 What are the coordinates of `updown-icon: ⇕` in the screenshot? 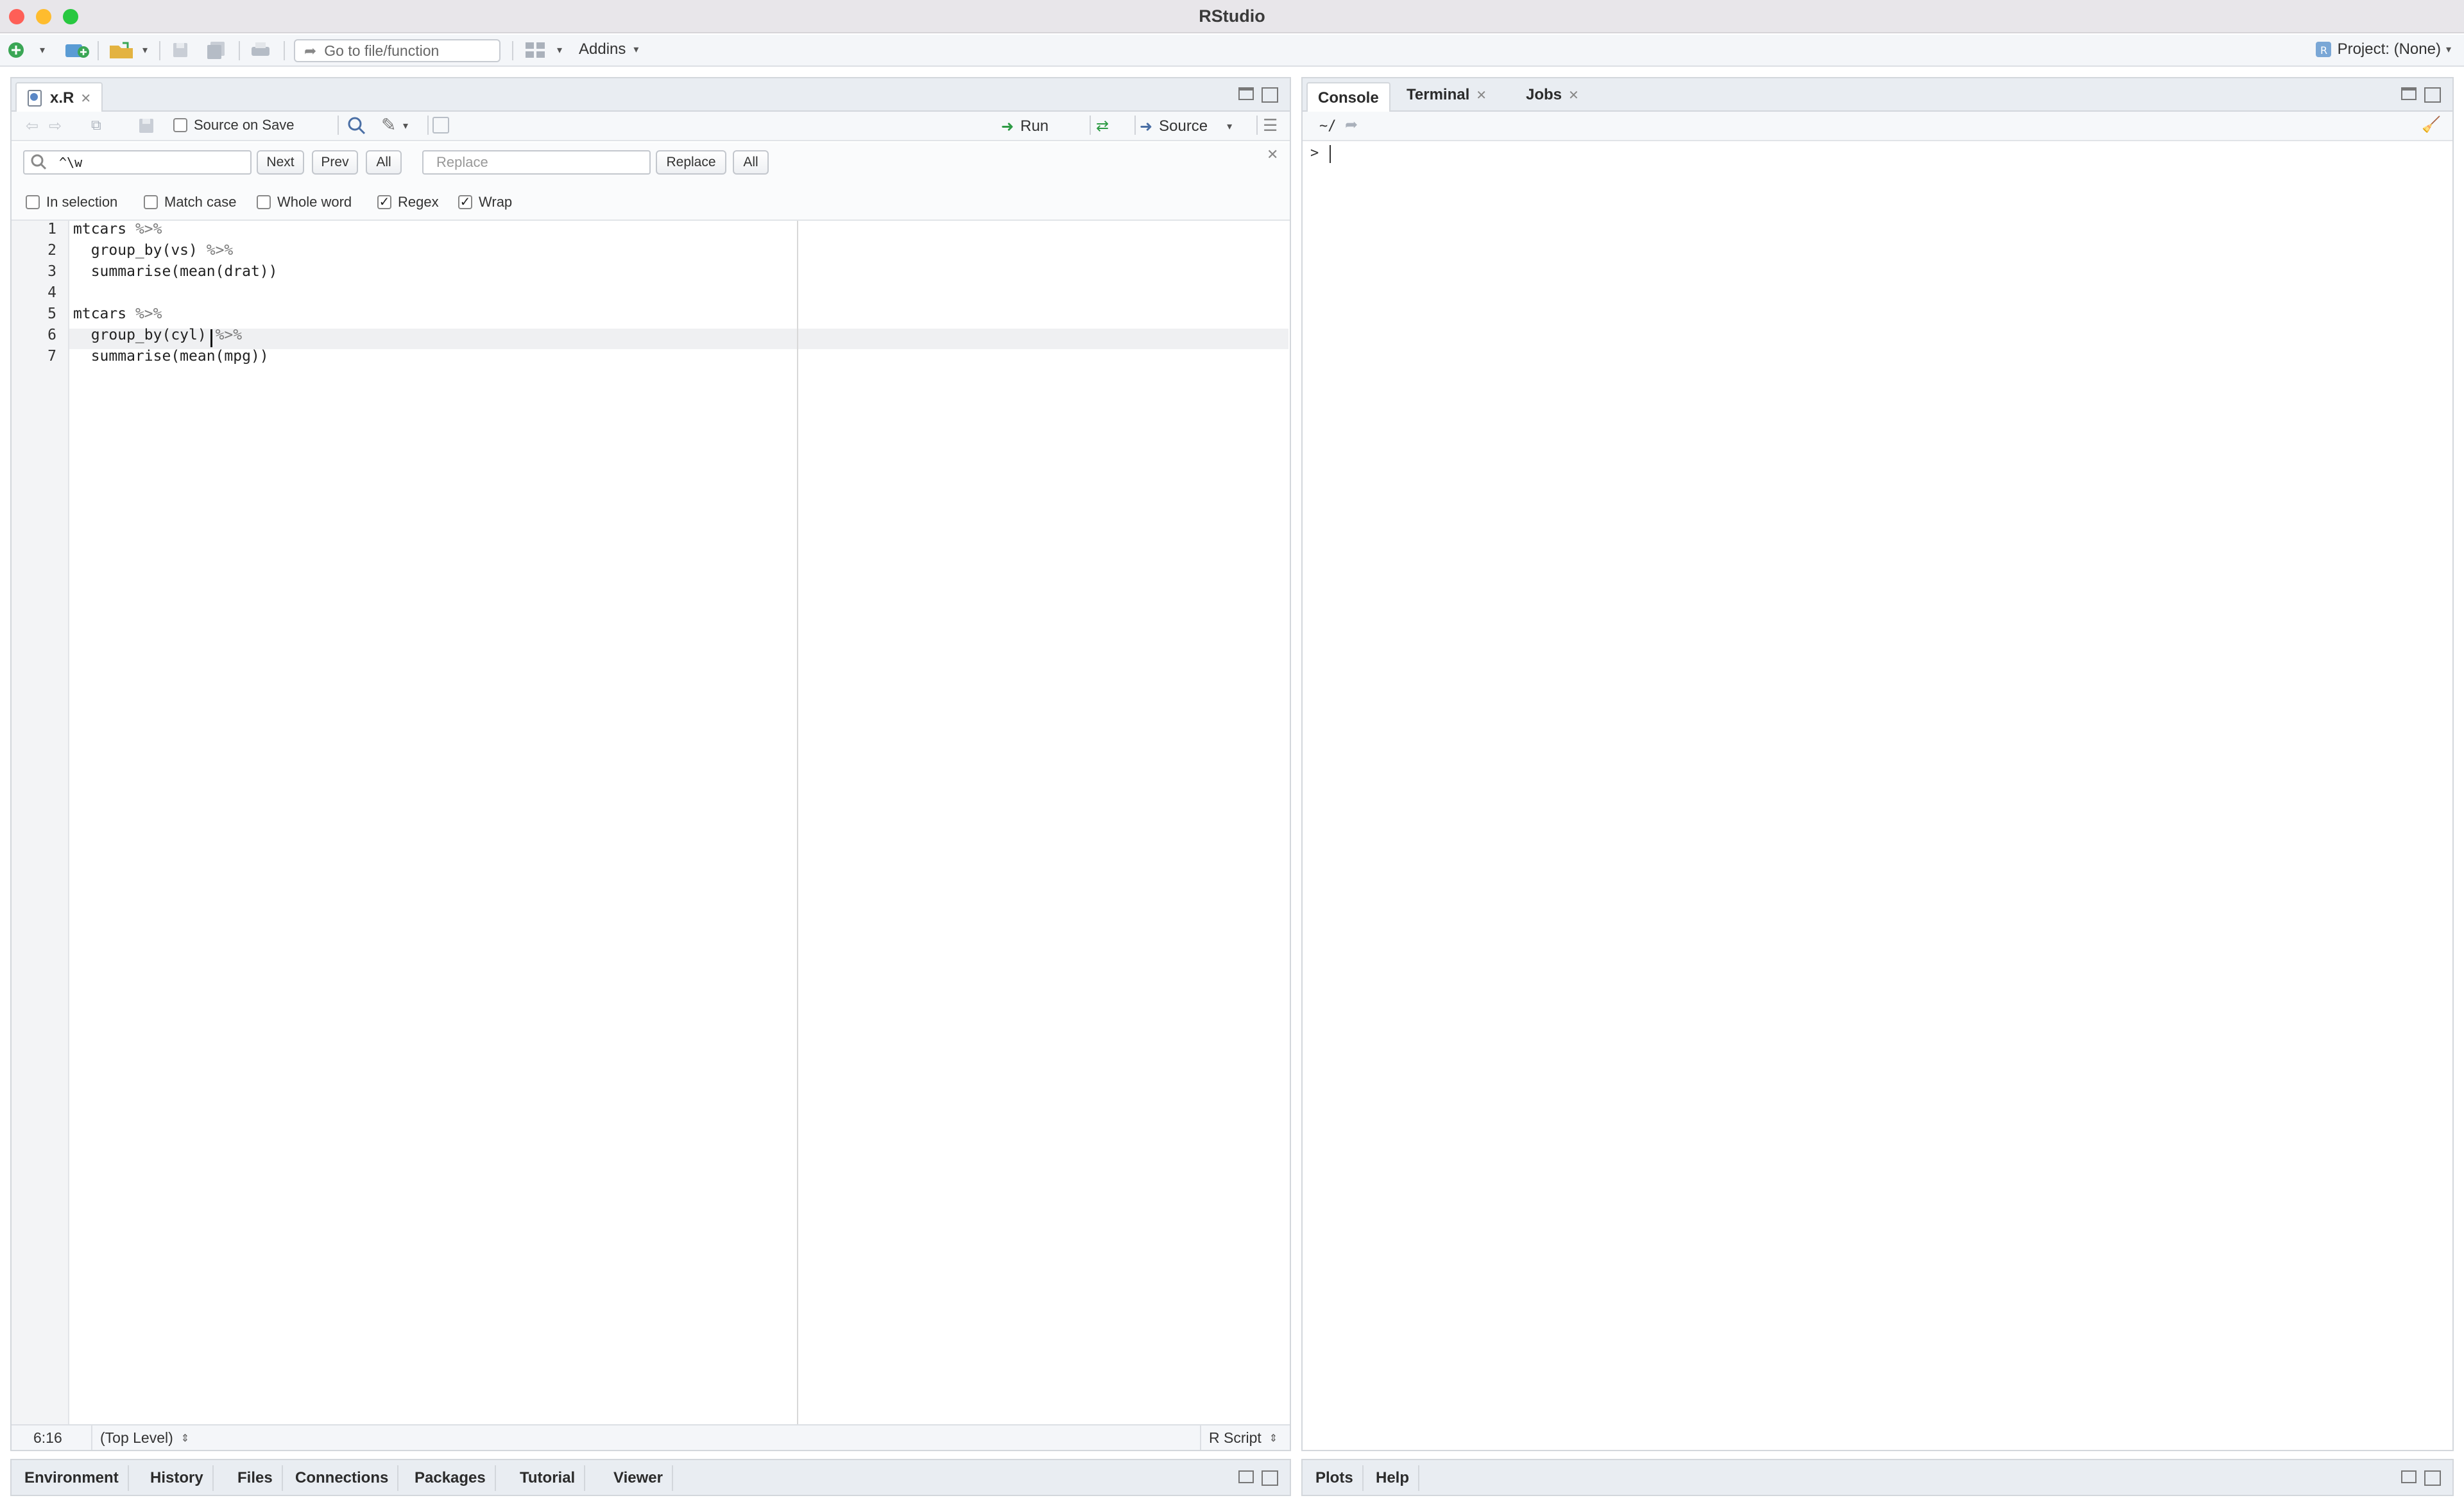 It's located at (1274, 1438).